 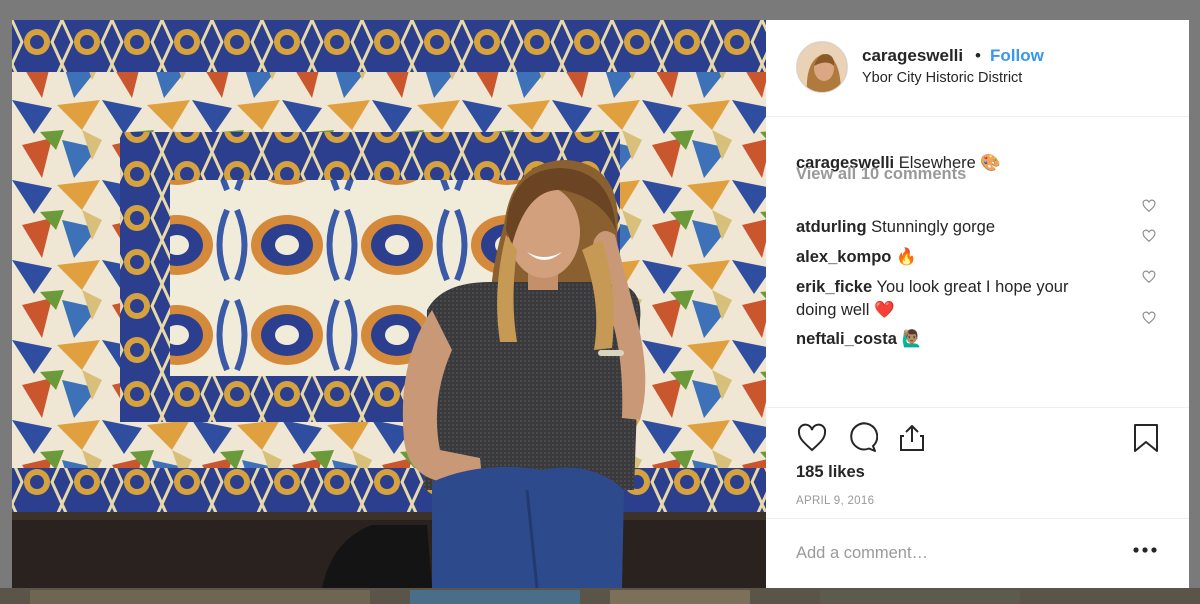 I want to click on comment-item: atdurling Stunningly gorge, so click(x=895, y=227).